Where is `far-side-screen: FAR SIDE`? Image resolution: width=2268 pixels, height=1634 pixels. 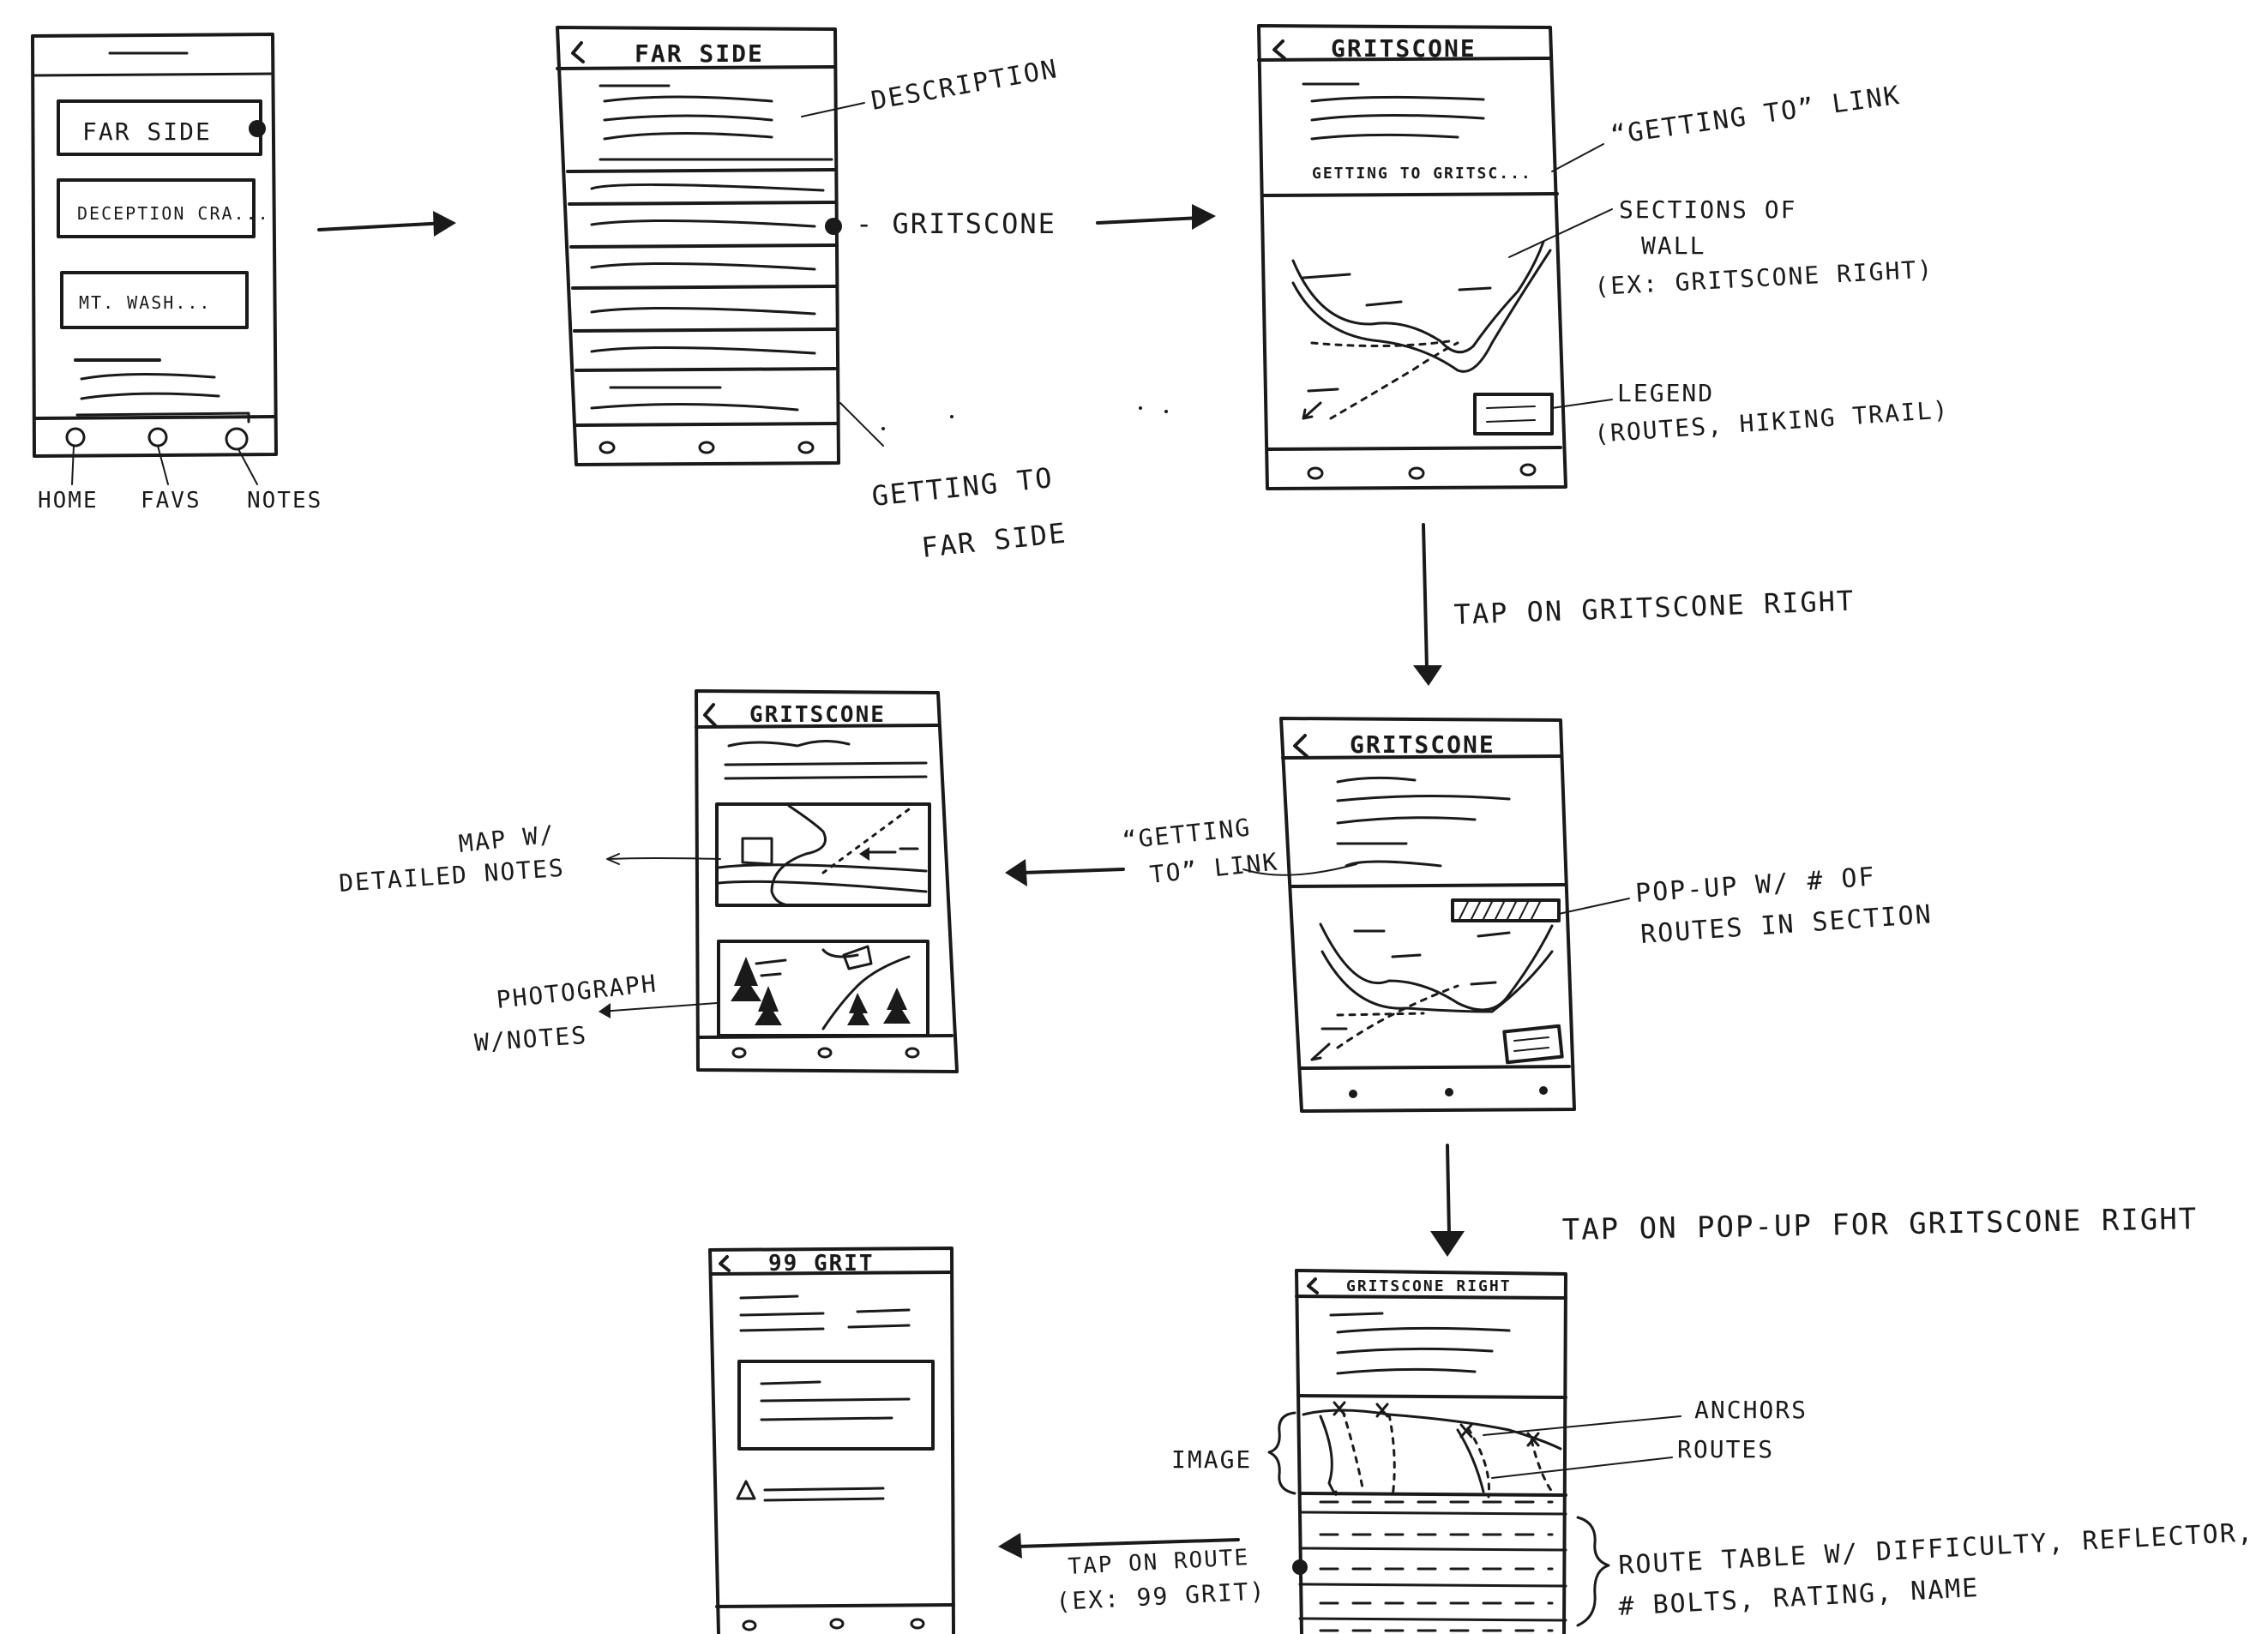 far-side-screen: FAR SIDE is located at coordinates (699, 246).